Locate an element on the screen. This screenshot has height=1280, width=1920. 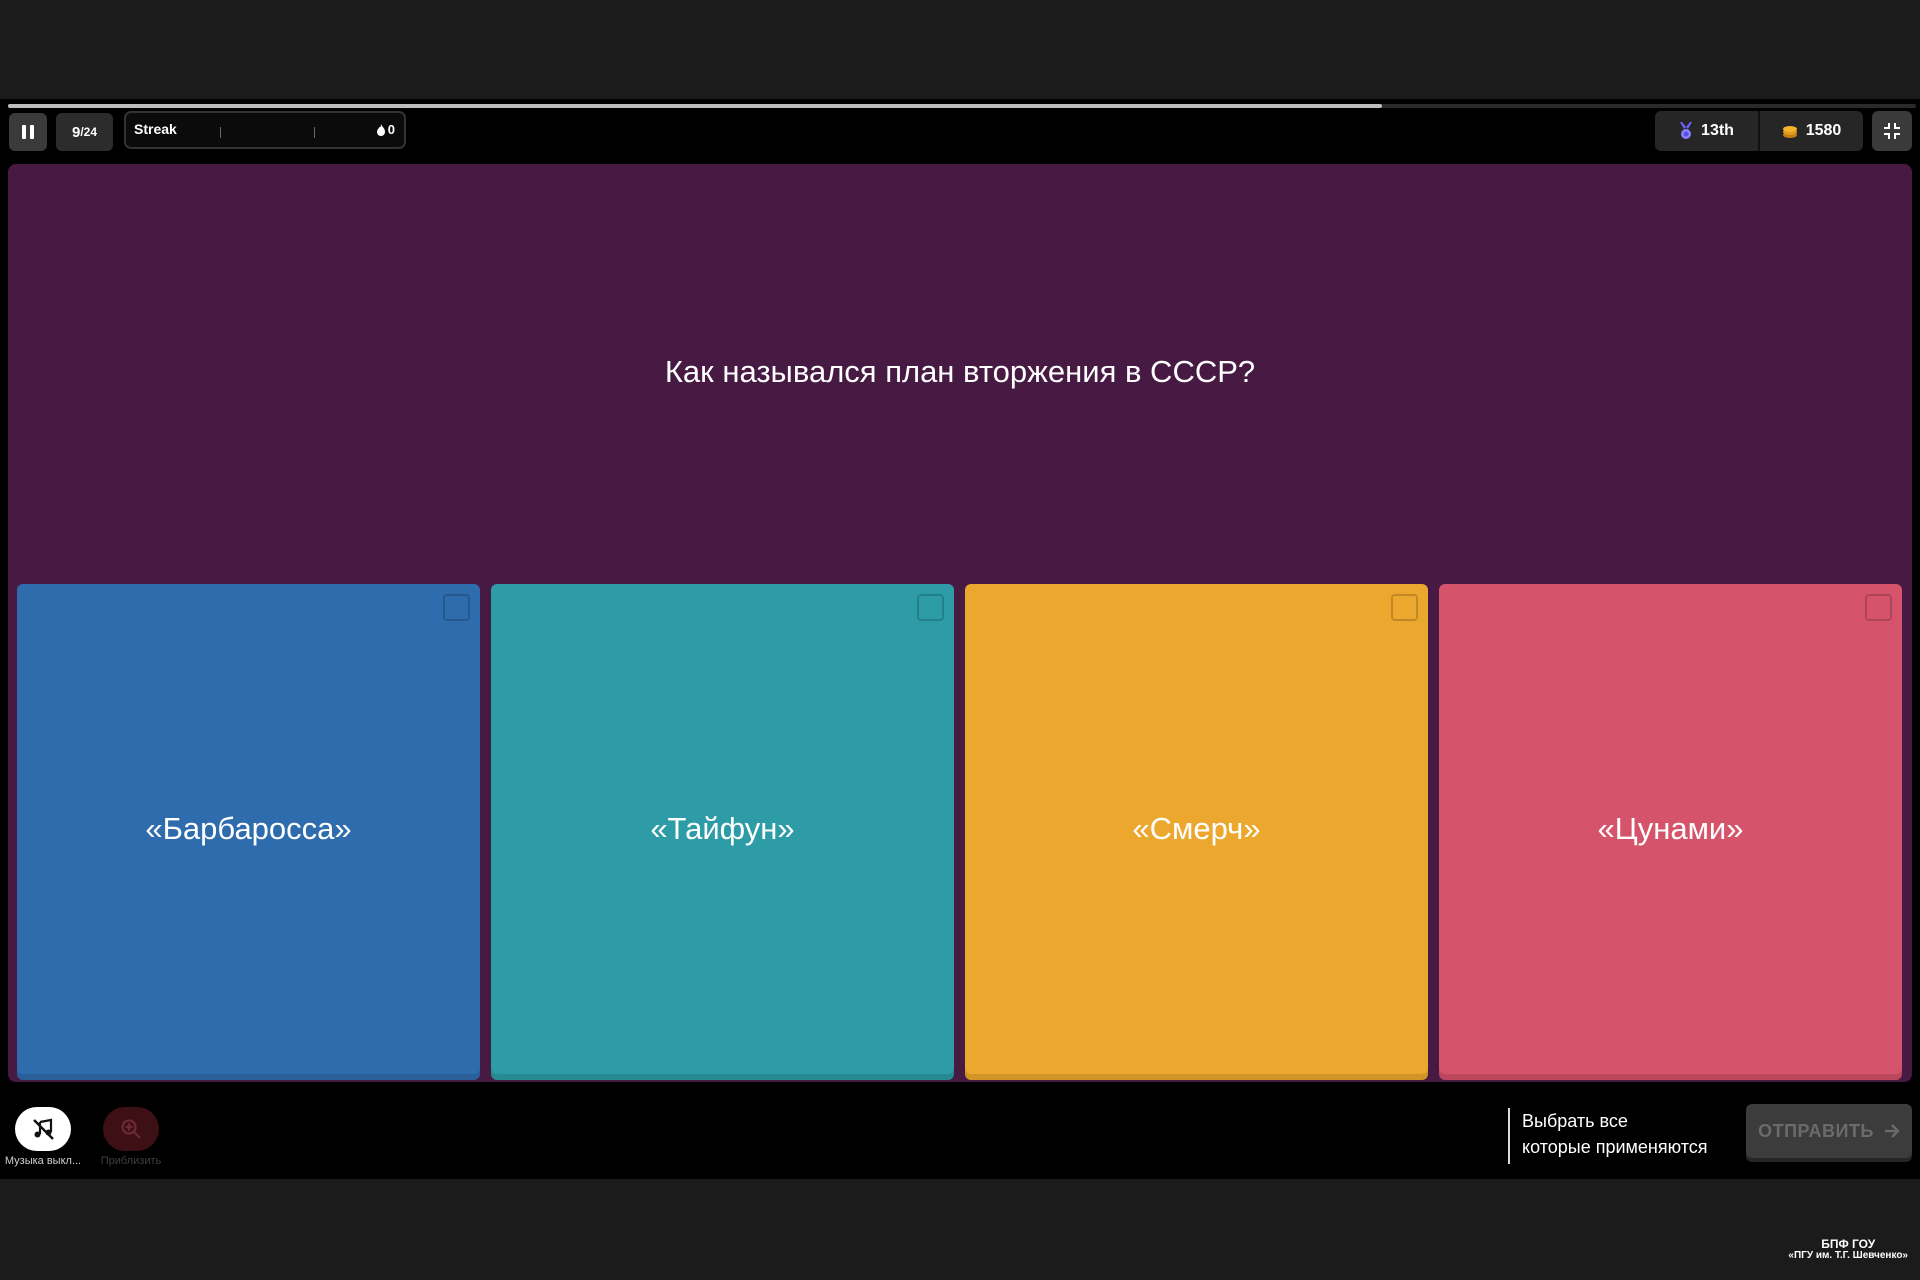
watermark: БПФ ГОУ «ПГУ им. Т.Г. Шевченко» is located at coordinates (1848, 1250).